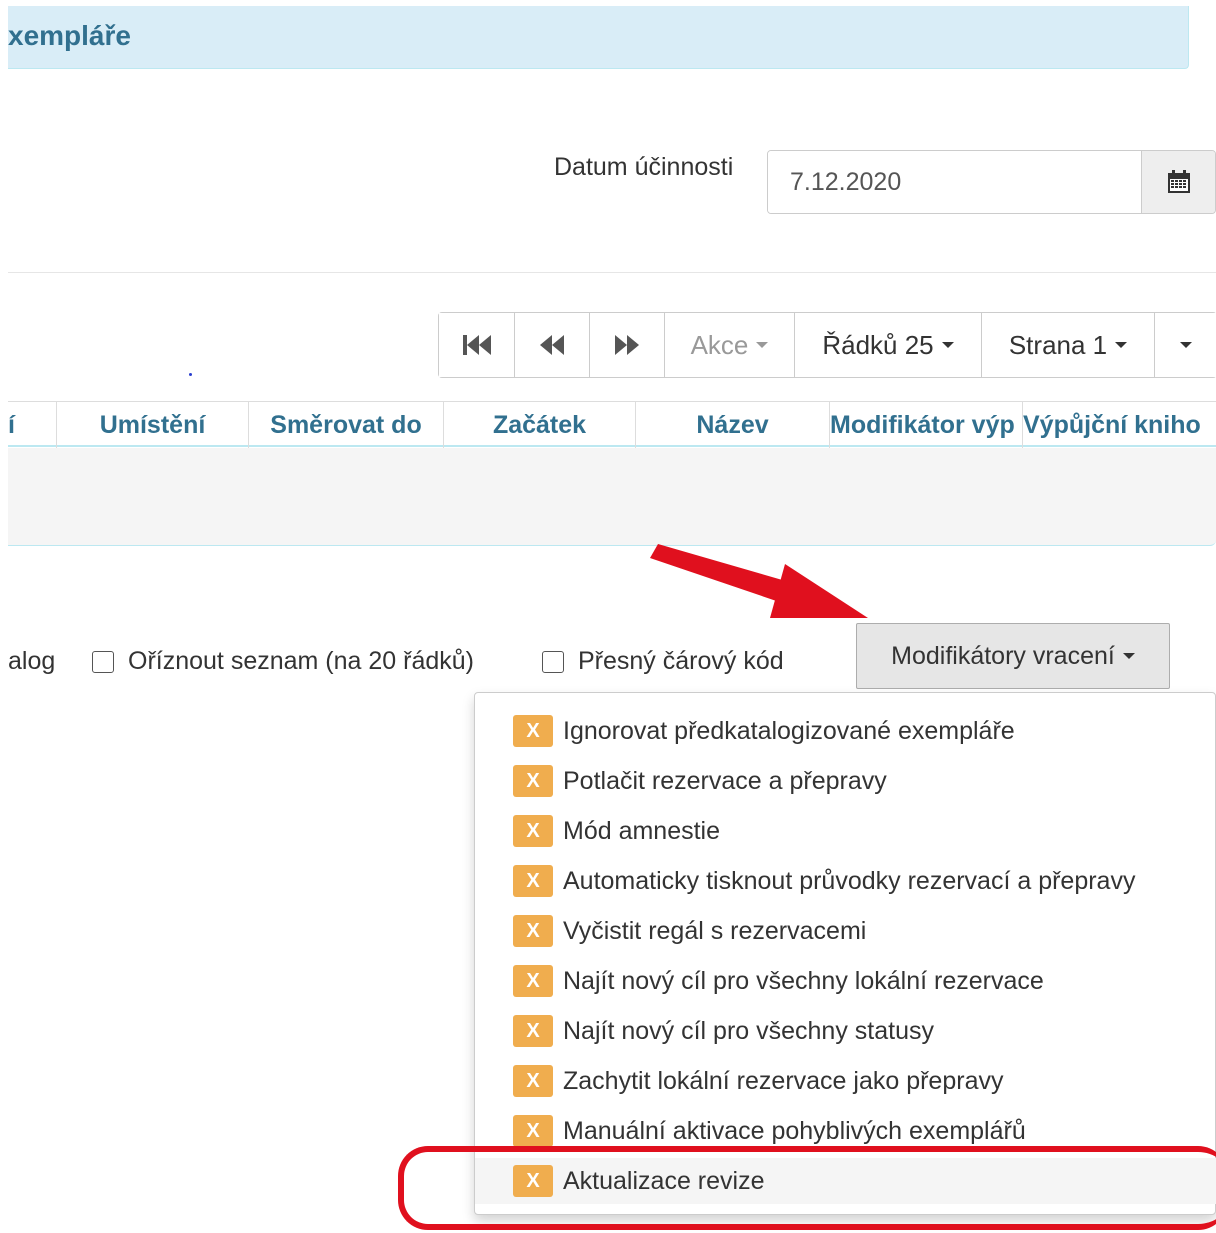 The image size is (1216, 1233). What do you see at coordinates (1003, 655) in the screenshot?
I see `return-modifiers-label: Modifikátory vracení` at bounding box center [1003, 655].